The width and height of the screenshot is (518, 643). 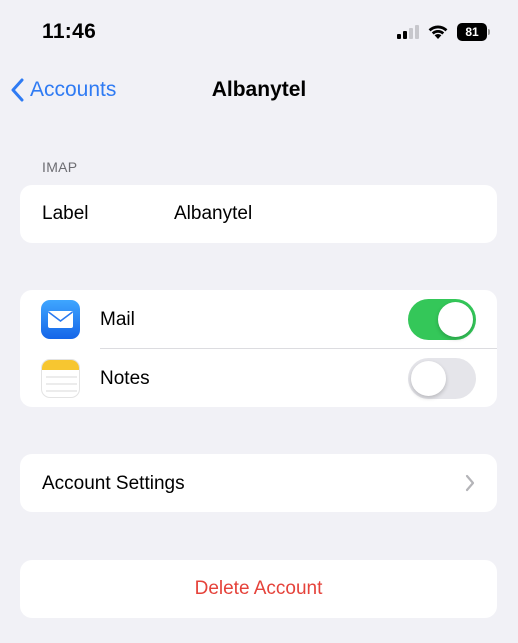 I want to click on notes-icon, so click(x=60, y=378).